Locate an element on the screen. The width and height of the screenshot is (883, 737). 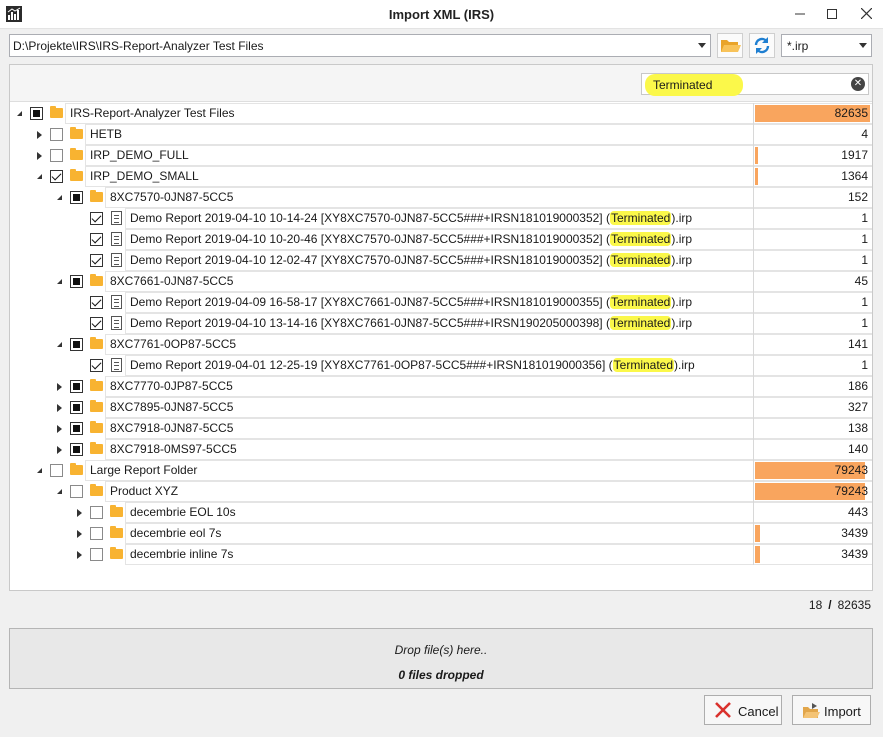
tree-row: IRP_DEMO_FULL 1917 is located at coordinates (441, 155).